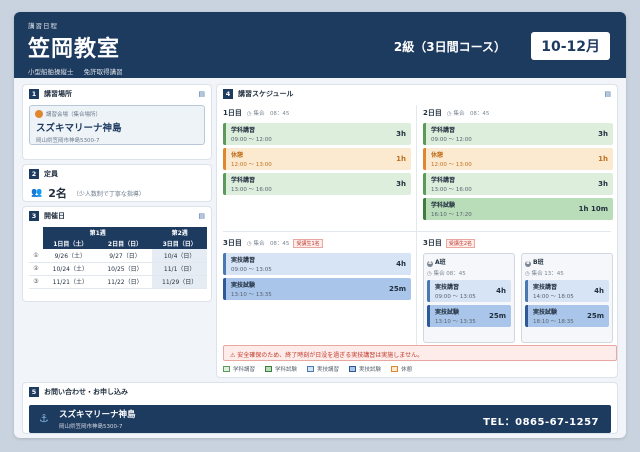 Image resolution: width=640 pixels, height=452 pixels. I want to click on day-heading: 1日目 ◷ 集合 08：45, so click(317, 113).